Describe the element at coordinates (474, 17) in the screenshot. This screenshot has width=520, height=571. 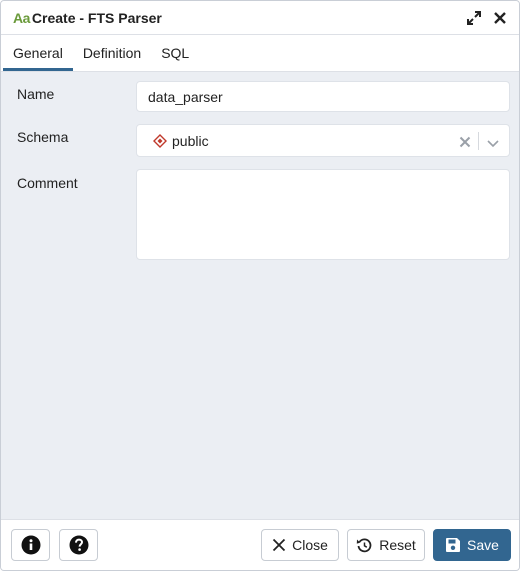
I see `expand-icon` at that location.